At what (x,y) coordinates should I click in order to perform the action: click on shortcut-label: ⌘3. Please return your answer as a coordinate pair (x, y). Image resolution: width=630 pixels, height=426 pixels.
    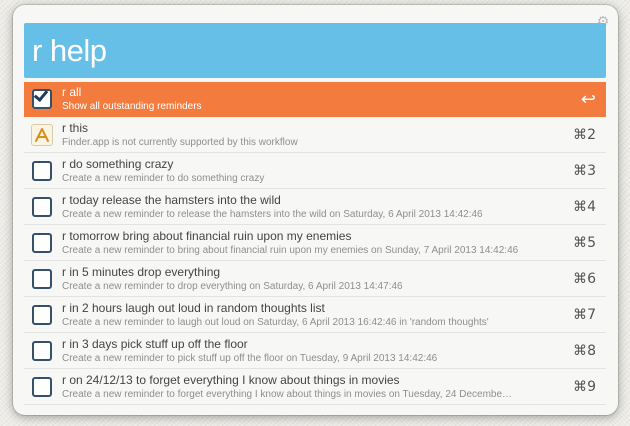
    Looking at the image, I should click on (584, 170).